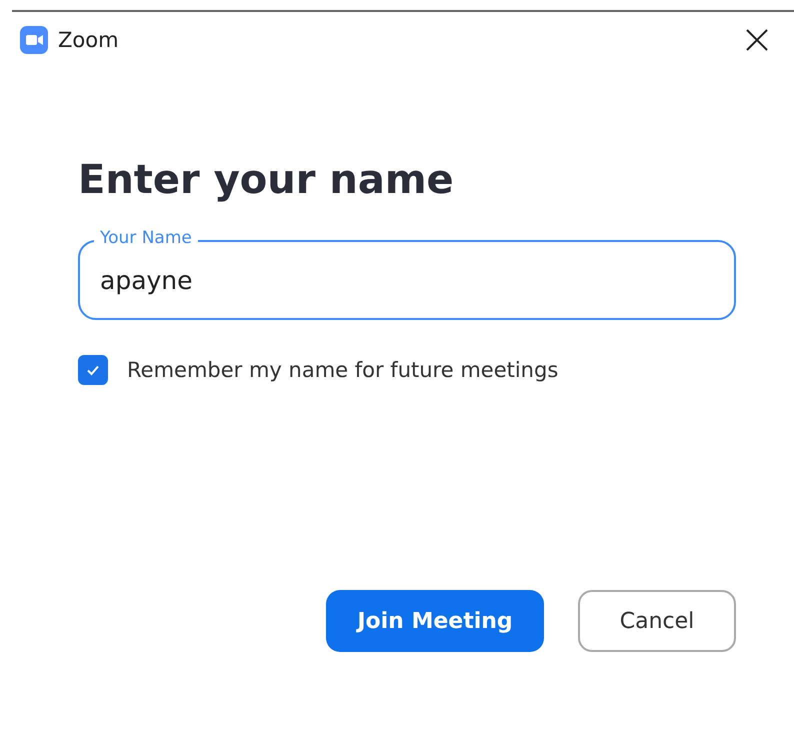  Describe the element at coordinates (93, 370) in the screenshot. I see `remember-checkbox` at that location.